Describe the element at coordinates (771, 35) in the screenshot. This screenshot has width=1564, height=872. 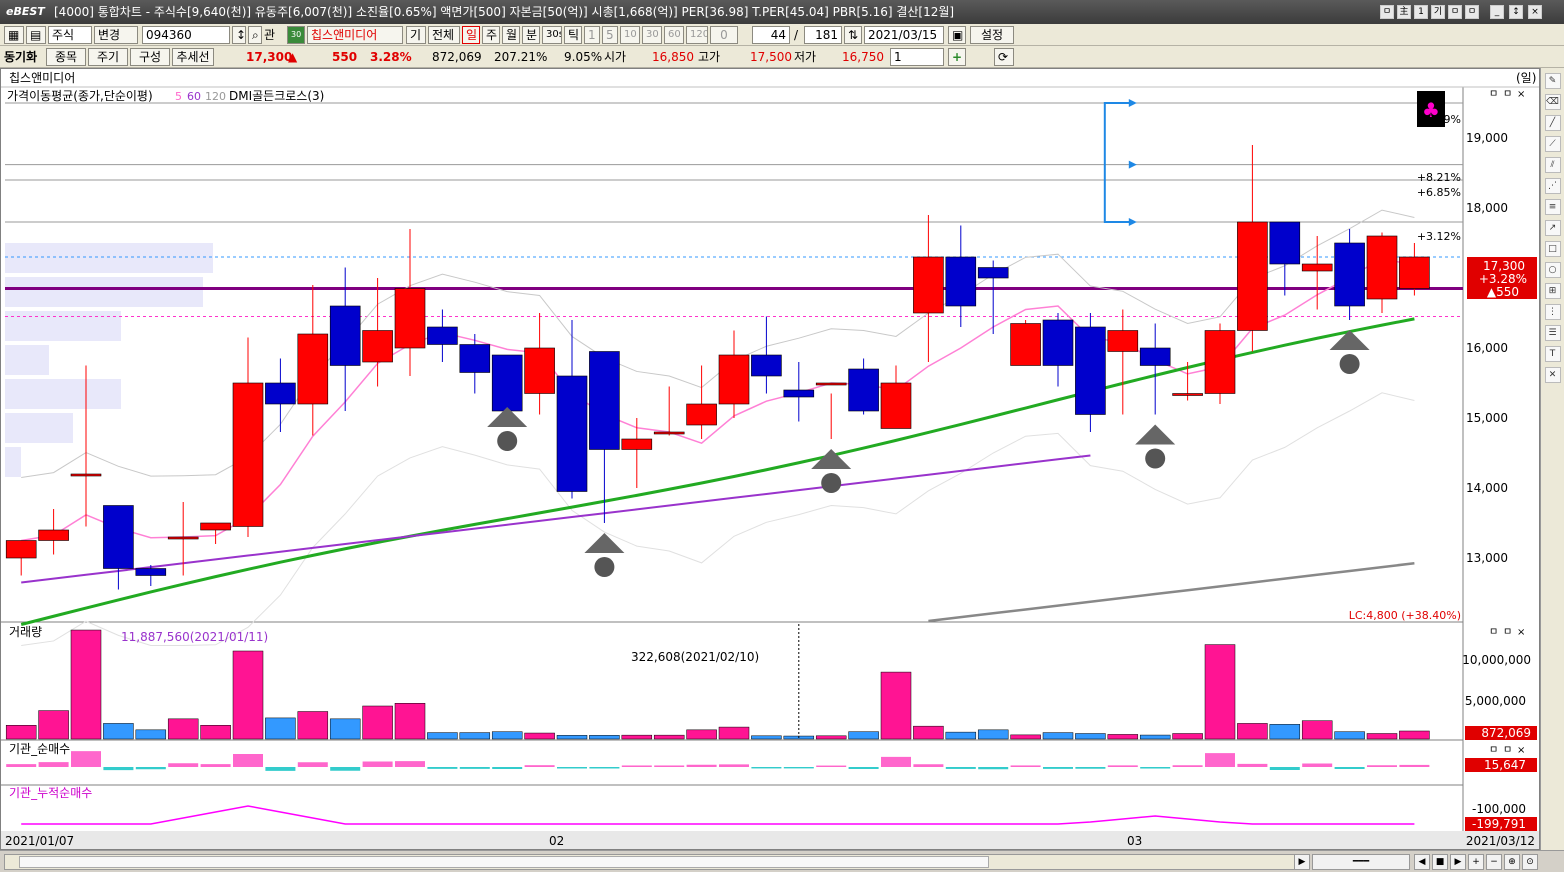
I see `display-count-input: 44` at that location.